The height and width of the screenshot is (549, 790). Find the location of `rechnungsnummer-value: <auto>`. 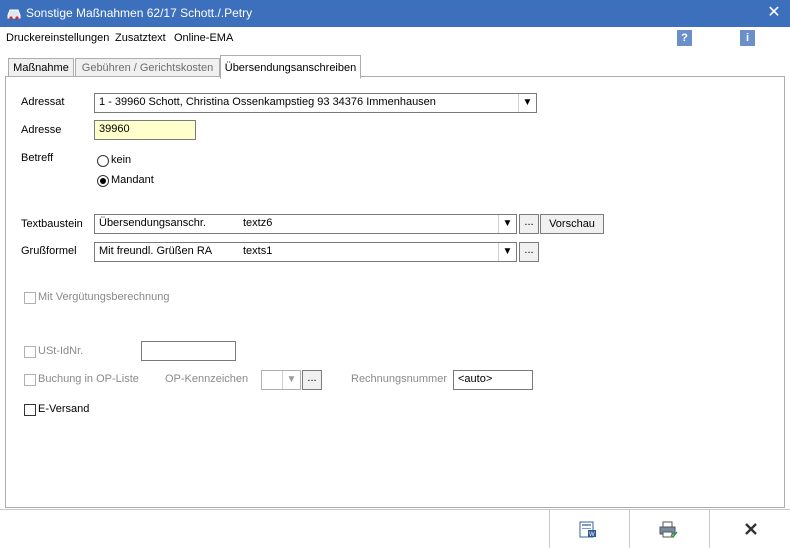

rechnungsnummer-value: <auto> is located at coordinates (475, 379).